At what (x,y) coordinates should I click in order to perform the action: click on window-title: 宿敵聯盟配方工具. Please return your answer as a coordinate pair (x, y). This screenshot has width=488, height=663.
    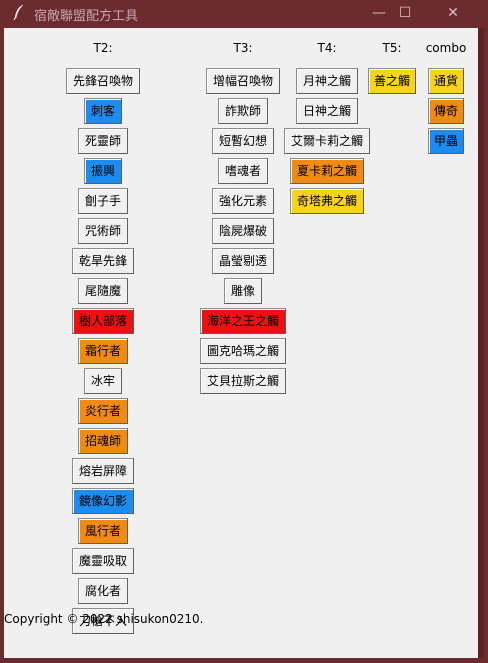
    Looking at the image, I should click on (86, 16).